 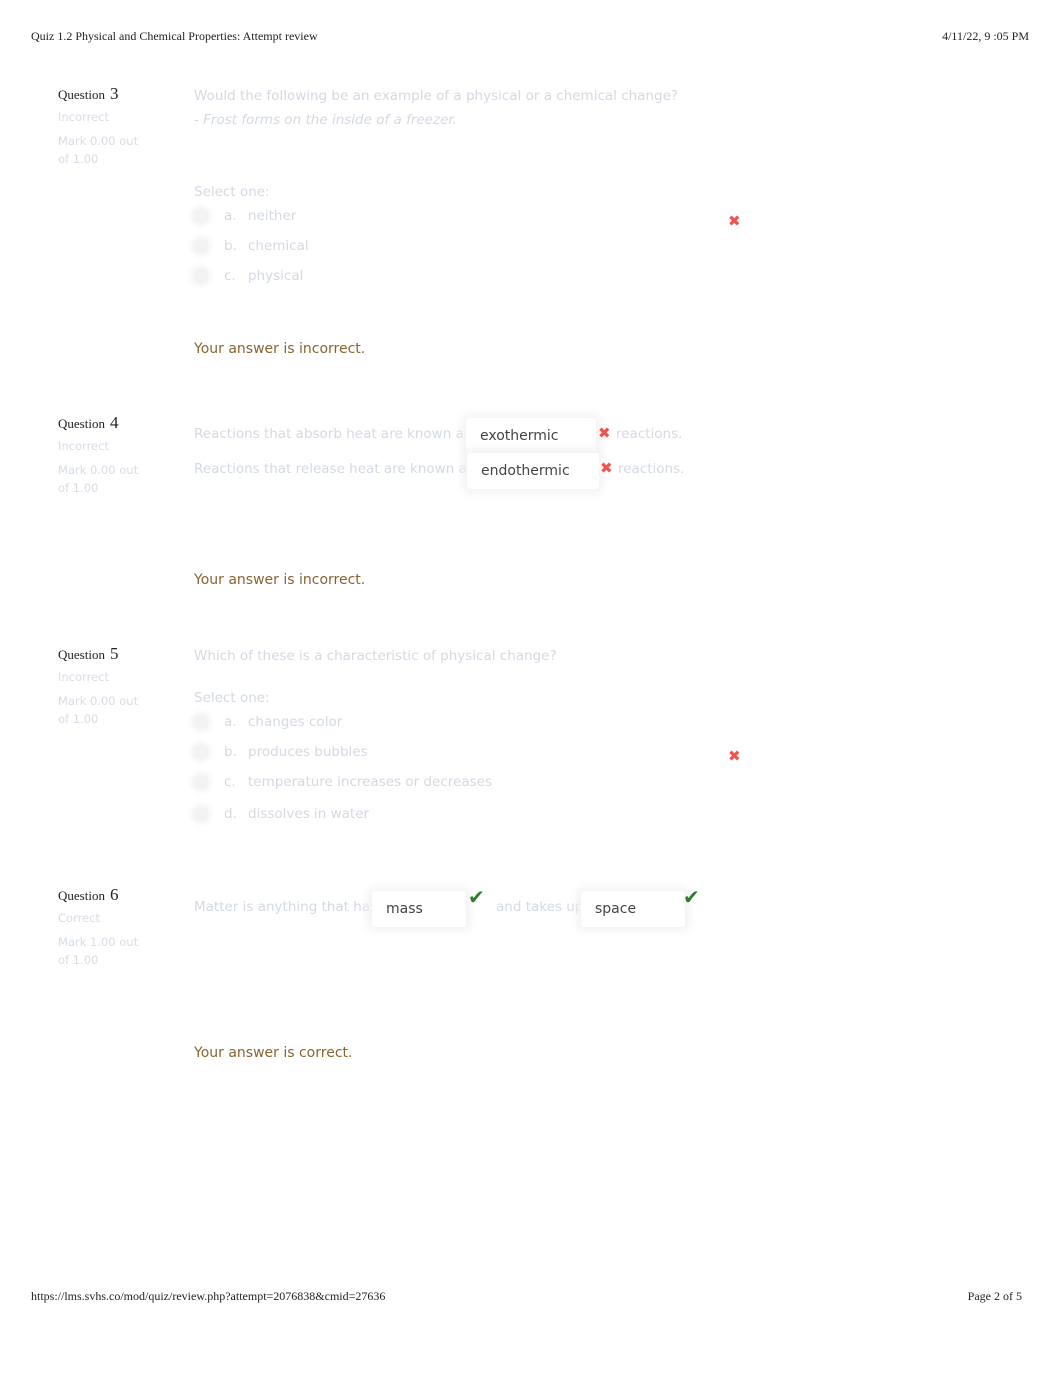 What do you see at coordinates (633, 909) in the screenshot?
I see `answer-input-2: space` at bounding box center [633, 909].